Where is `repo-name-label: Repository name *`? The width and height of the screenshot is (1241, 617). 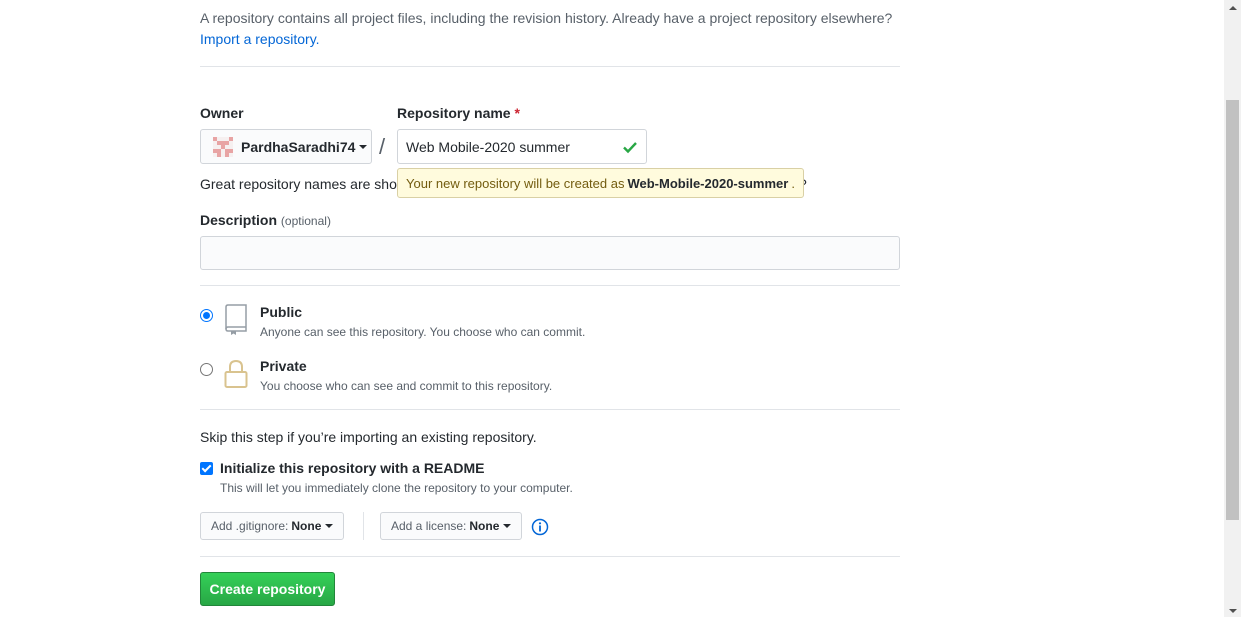
repo-name-label: Repository name * is located at coordinates (458, 113).